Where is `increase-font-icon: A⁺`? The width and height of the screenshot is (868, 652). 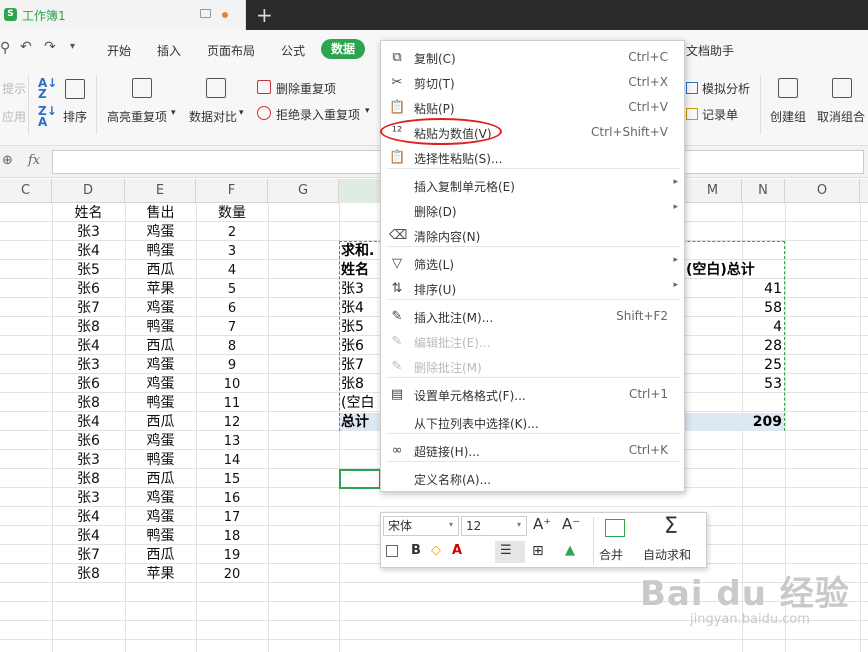 increase-font-icon: A⁺ is located at coordinates (542, 524).